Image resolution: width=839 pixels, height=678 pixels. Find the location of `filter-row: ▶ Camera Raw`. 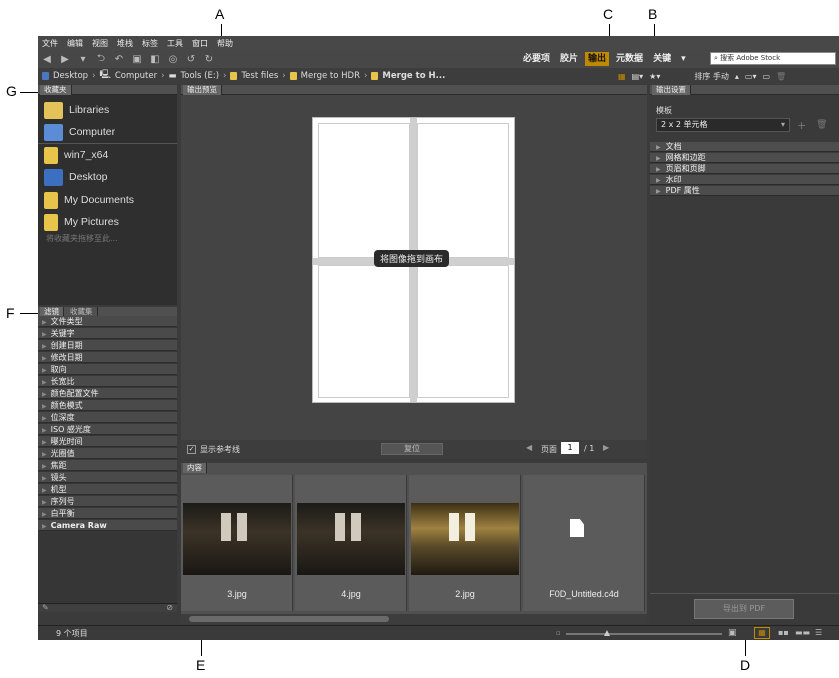

filter-row: ▶ Camera Raw is located at coordinates (107, 525).